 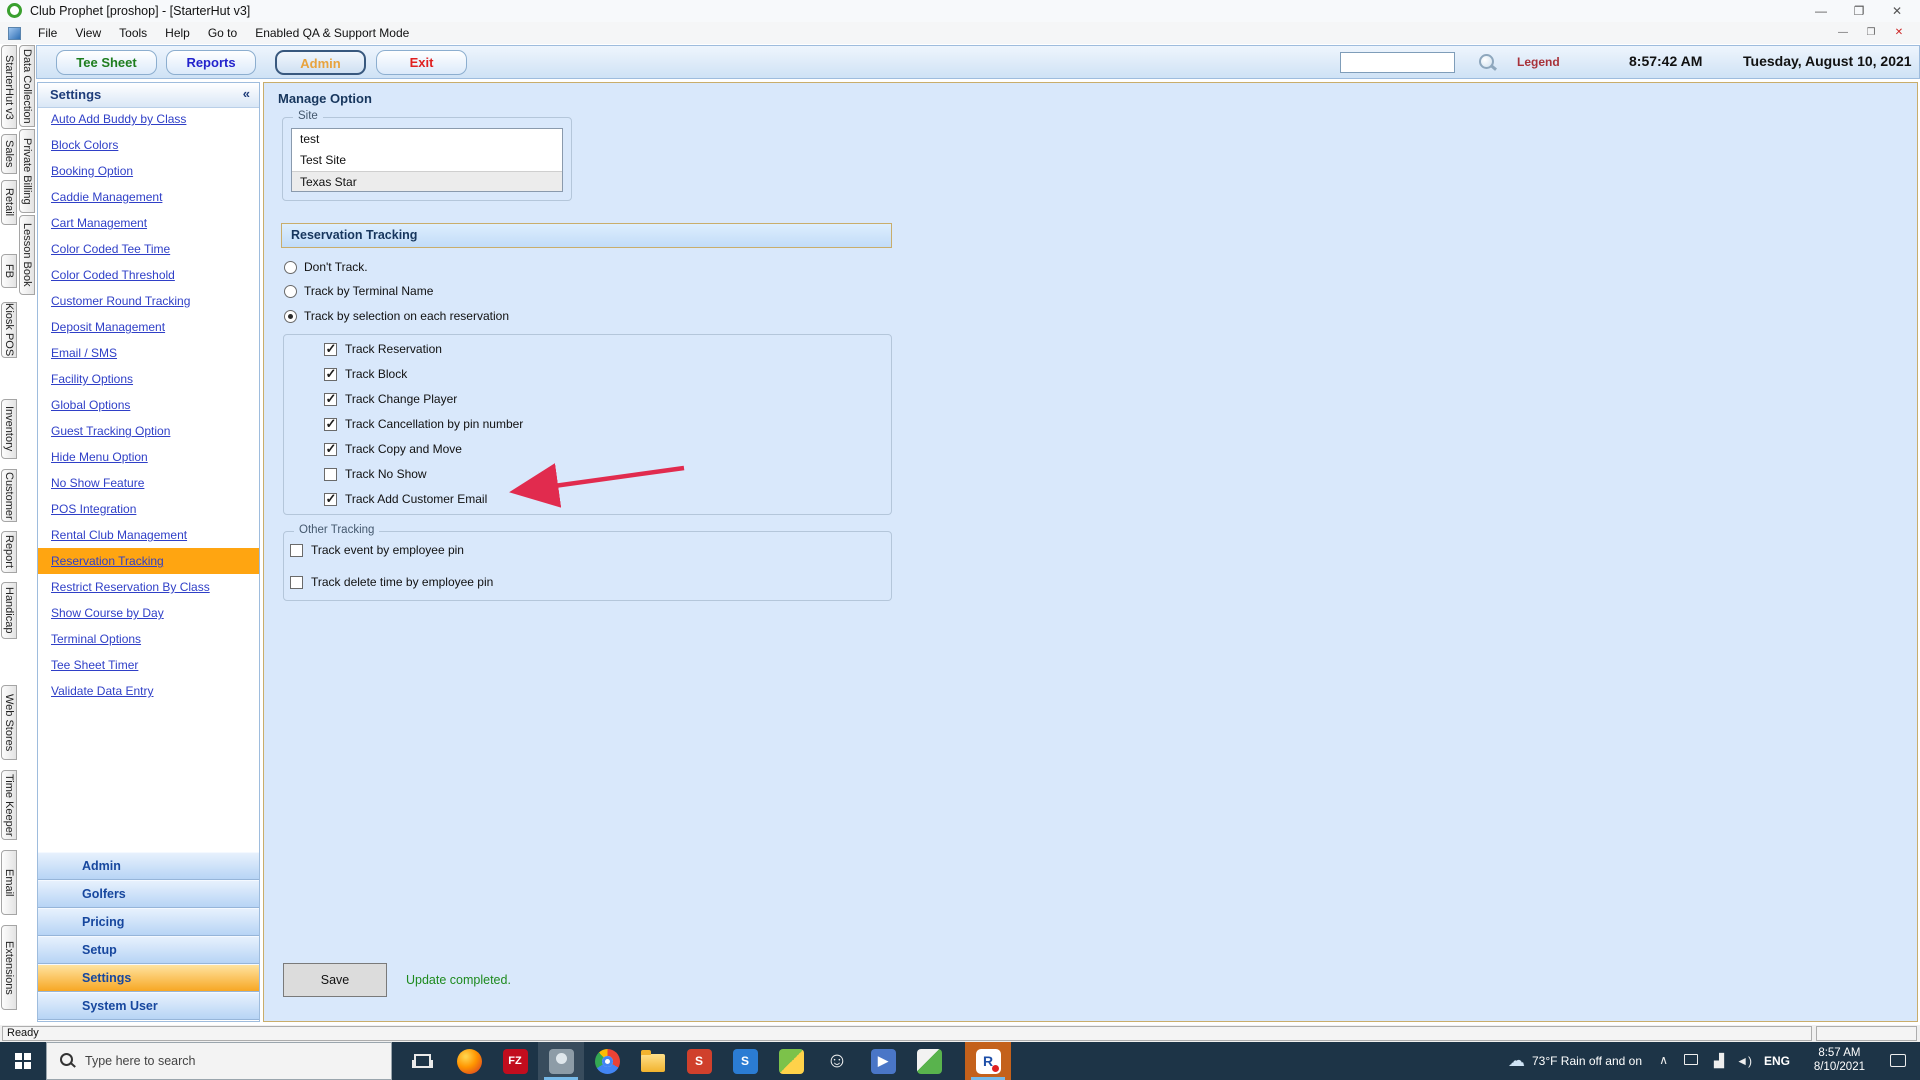 What do you see at coordinates (27, 171) in the screenshot?
I see `tab-private-billing: Private Billing` at bounding box center [27, 171].